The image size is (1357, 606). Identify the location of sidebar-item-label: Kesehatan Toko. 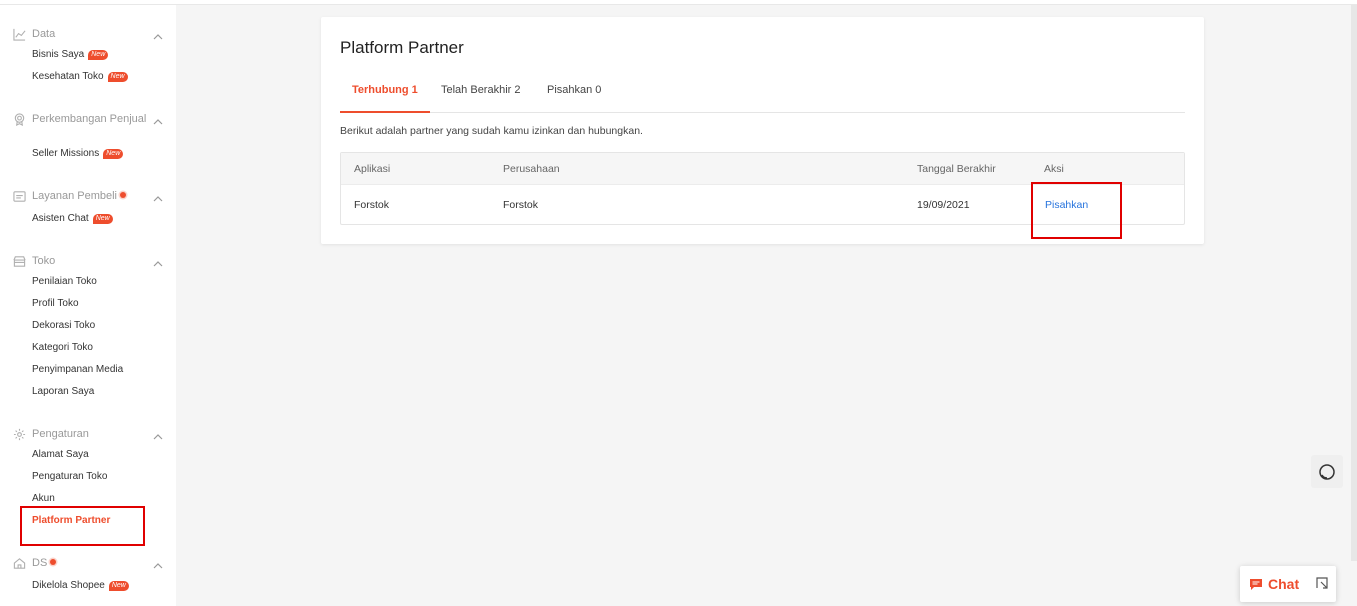
(68, 76).